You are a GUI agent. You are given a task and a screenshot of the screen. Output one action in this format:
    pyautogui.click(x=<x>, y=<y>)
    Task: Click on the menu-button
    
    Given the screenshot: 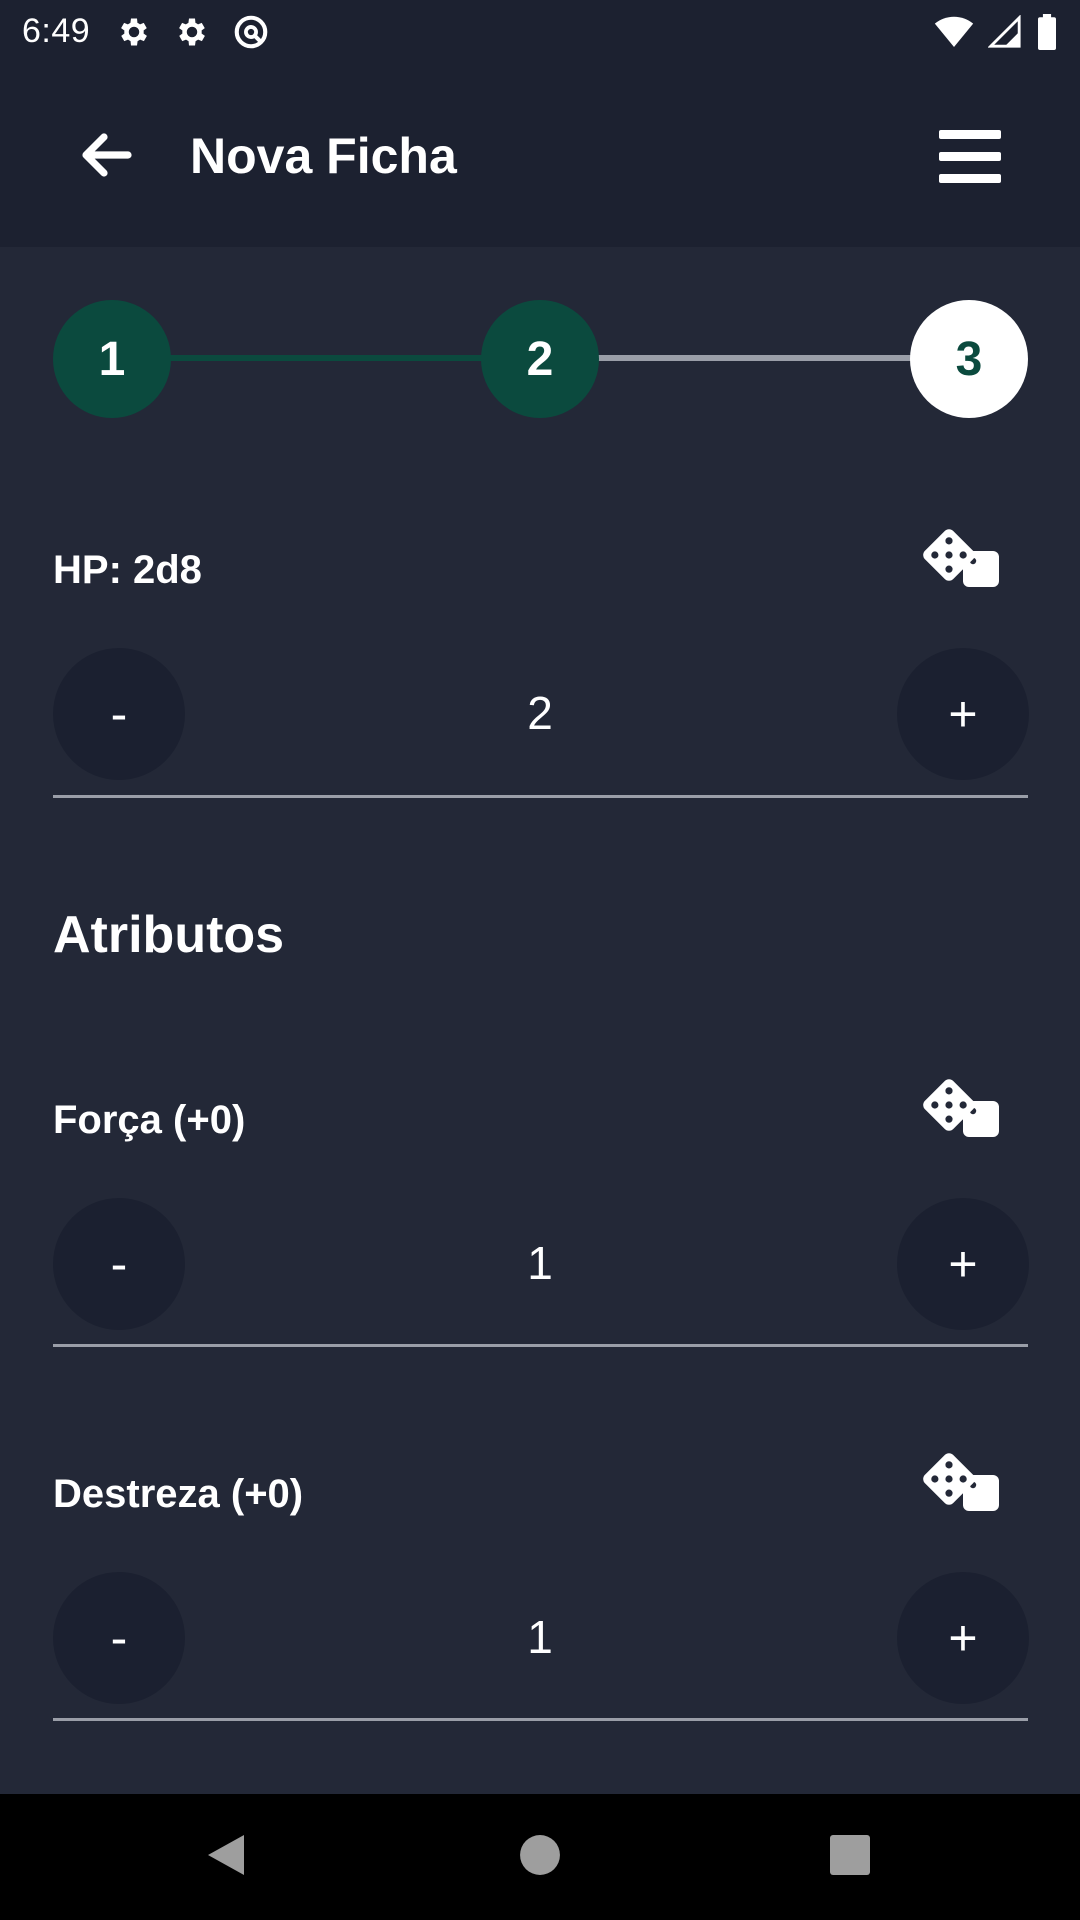 What is the action you would take?
    pyautogui.click(x=970, y=159)
    